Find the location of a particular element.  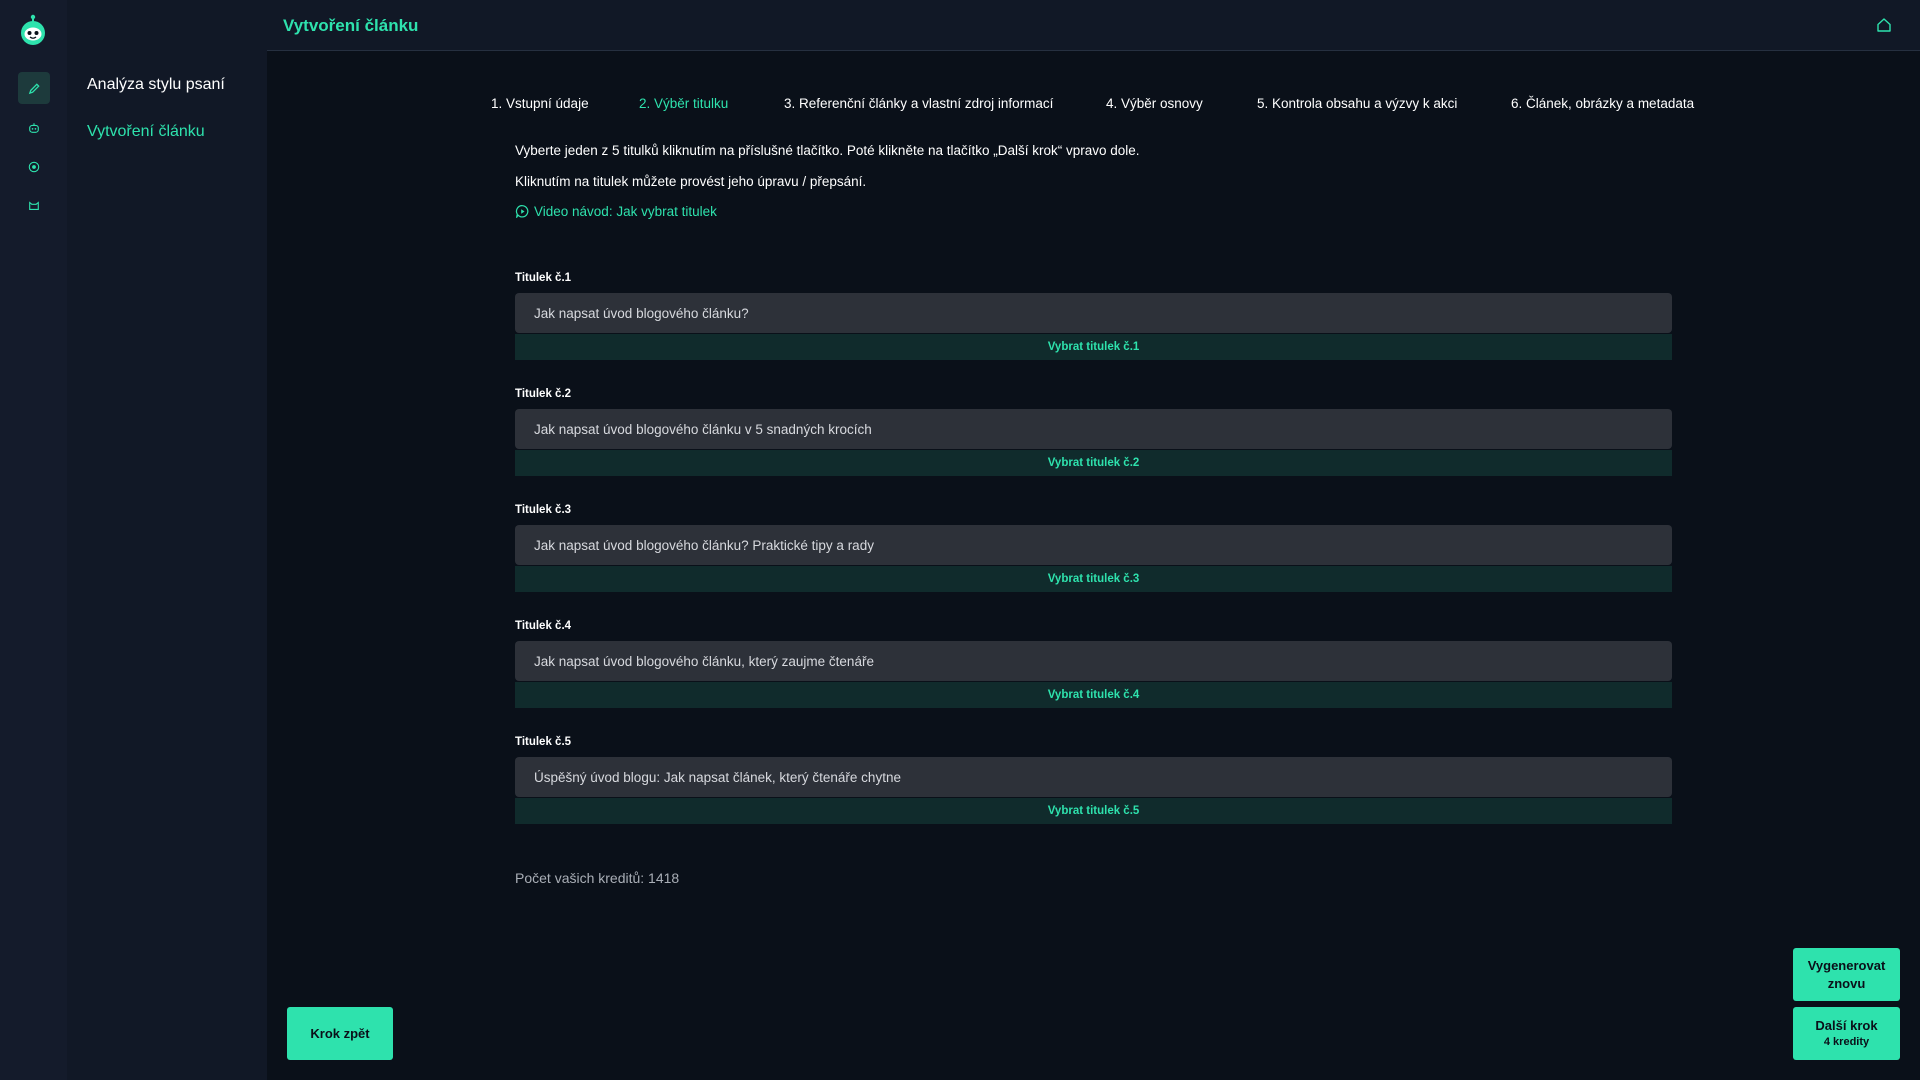

next-step-label: Další krok is located at coordinates (1846, 1026).